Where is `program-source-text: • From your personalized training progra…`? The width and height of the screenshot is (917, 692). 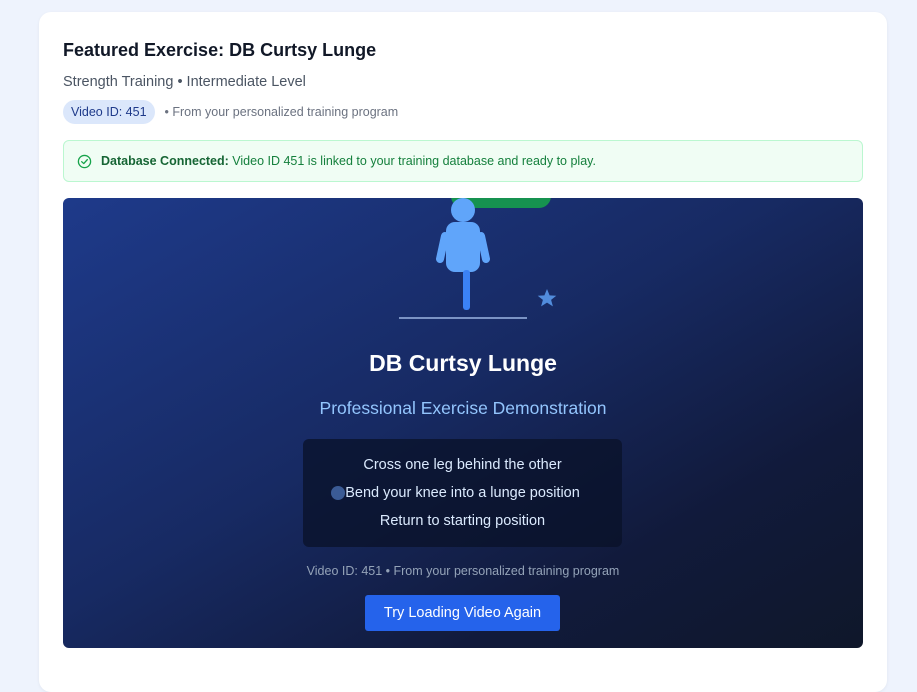
program-source-text: • From your personalized training progra… is located at coordinates (281, 112).